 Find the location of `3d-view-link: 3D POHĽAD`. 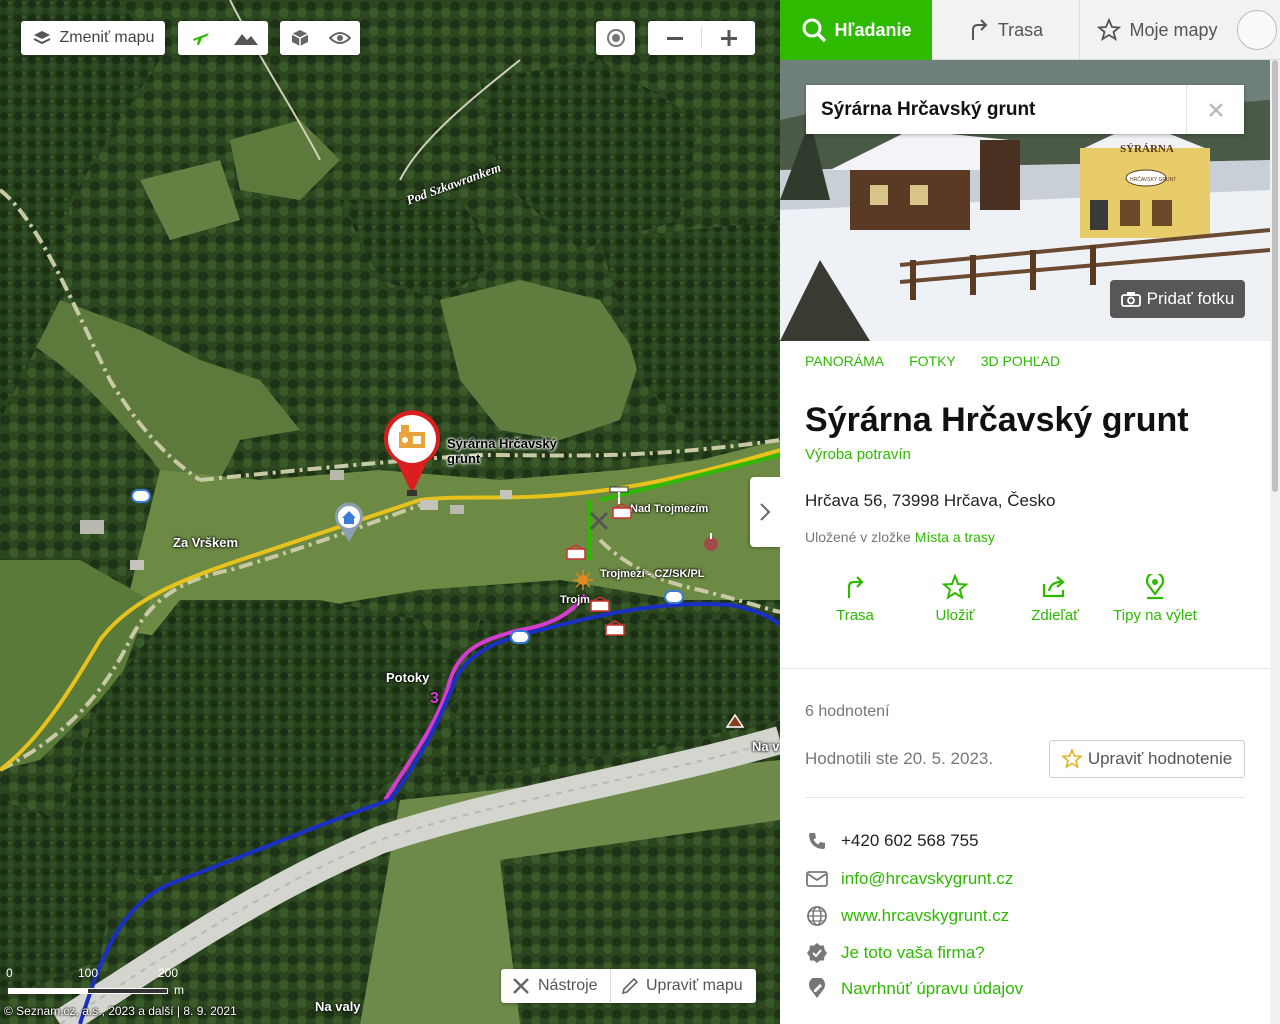

3d-view-link: 3D POHĽAD is located at coordinates (1020, 361).